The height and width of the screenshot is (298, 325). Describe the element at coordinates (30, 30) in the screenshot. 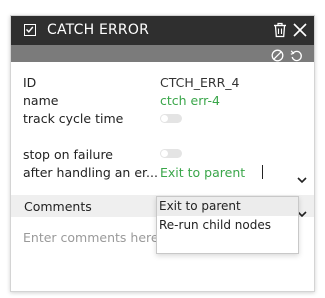

I see `check-square-icon` at that location.